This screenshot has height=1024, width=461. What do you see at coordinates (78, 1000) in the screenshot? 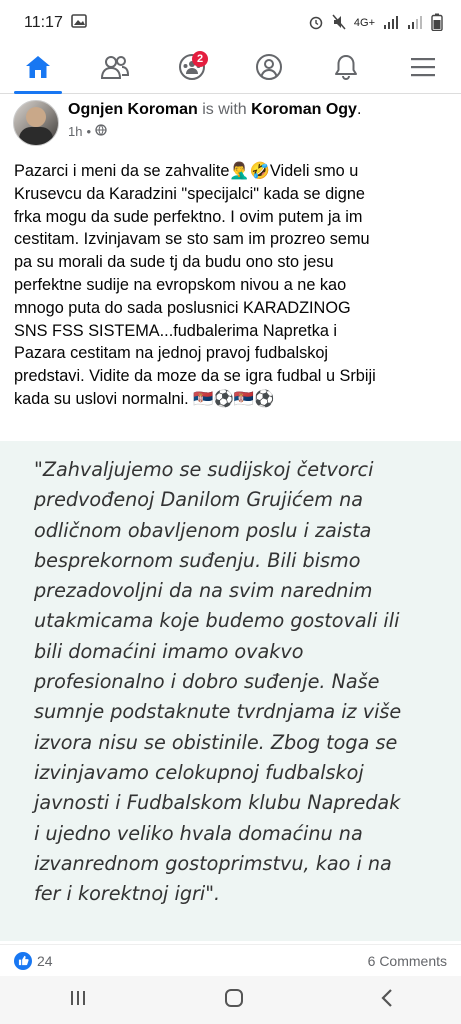
I see `recent-apps-icon` at bounding box center [78, 1000].